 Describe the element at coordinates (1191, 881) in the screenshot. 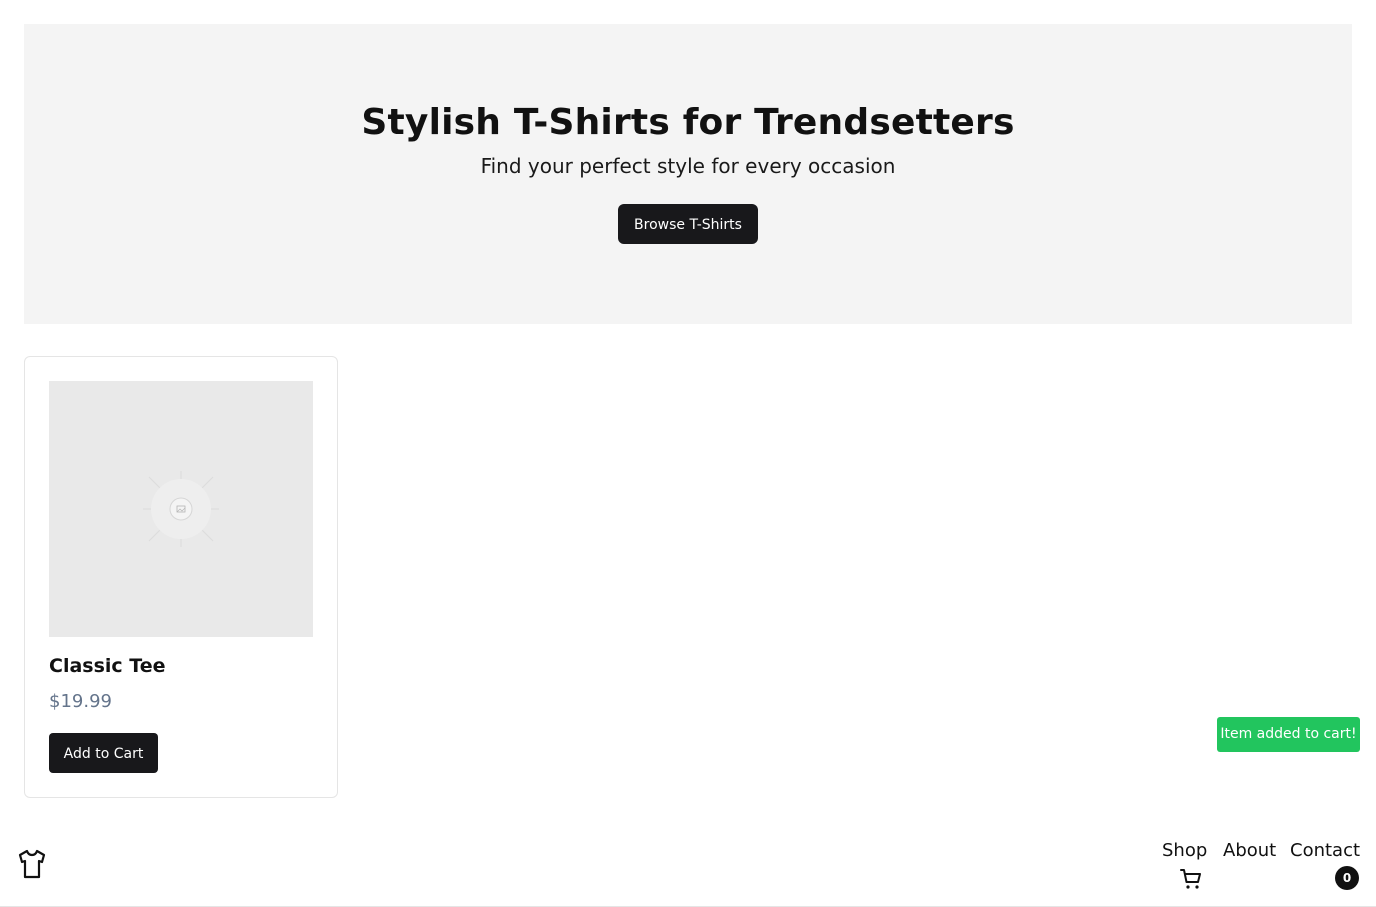

I see `cart-icon` at that location.